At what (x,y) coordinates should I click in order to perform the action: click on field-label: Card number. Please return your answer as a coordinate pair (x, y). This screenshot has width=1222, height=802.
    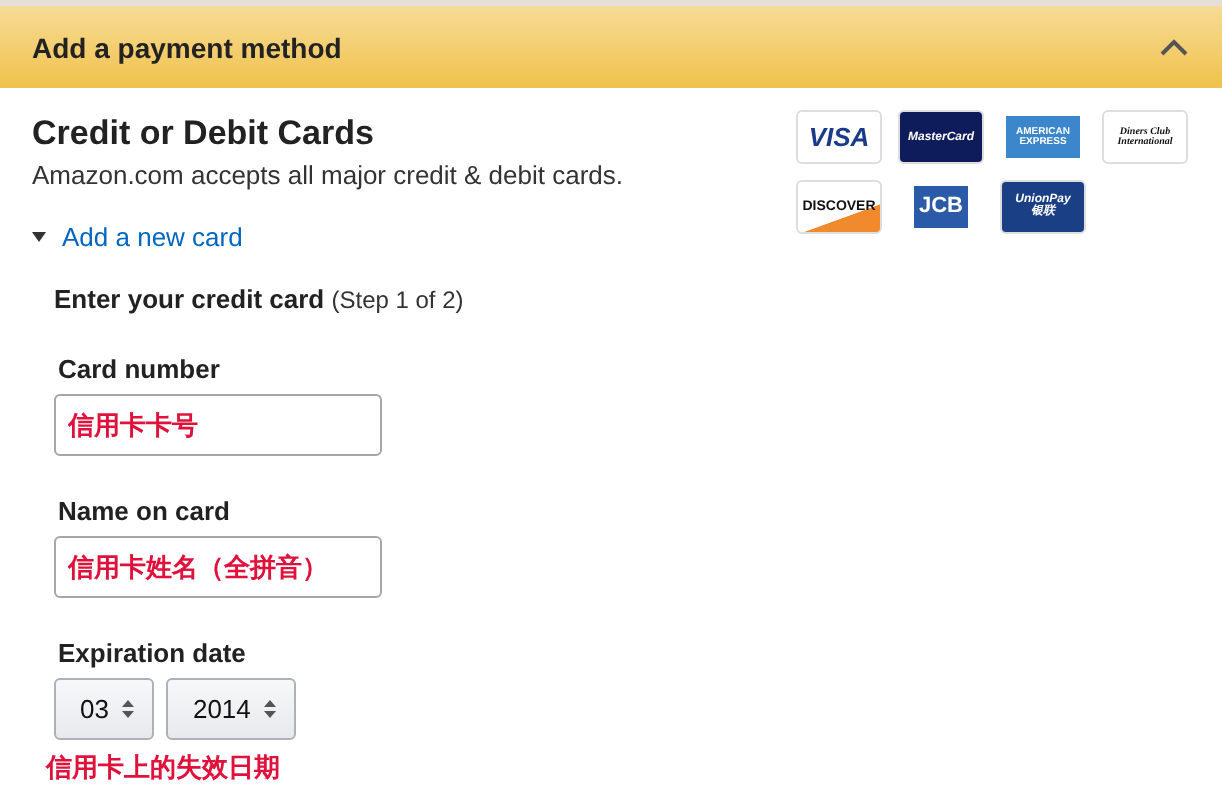
    Looking at the image, I should click on (139, 369).